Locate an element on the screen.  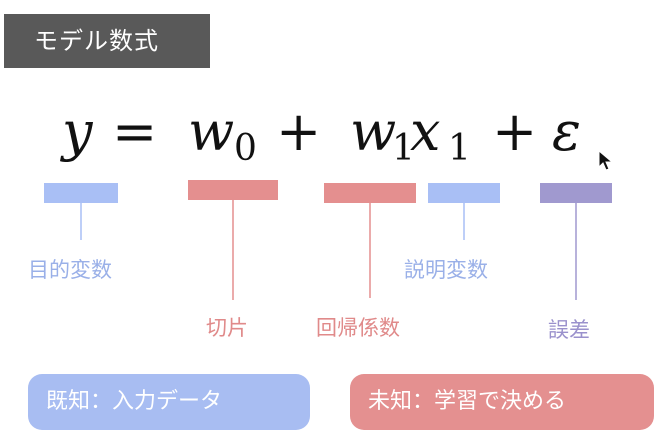
eq-w0: w is located at coordinates (211, 131).